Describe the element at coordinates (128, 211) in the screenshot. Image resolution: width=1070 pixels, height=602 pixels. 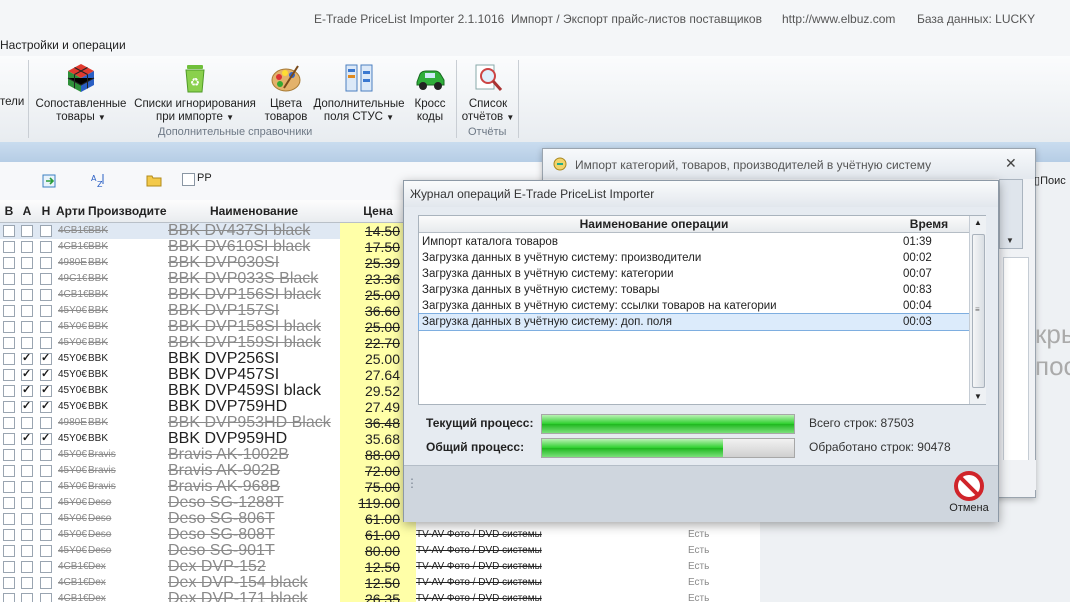
I see `col-header-maker: Производите` at that location.